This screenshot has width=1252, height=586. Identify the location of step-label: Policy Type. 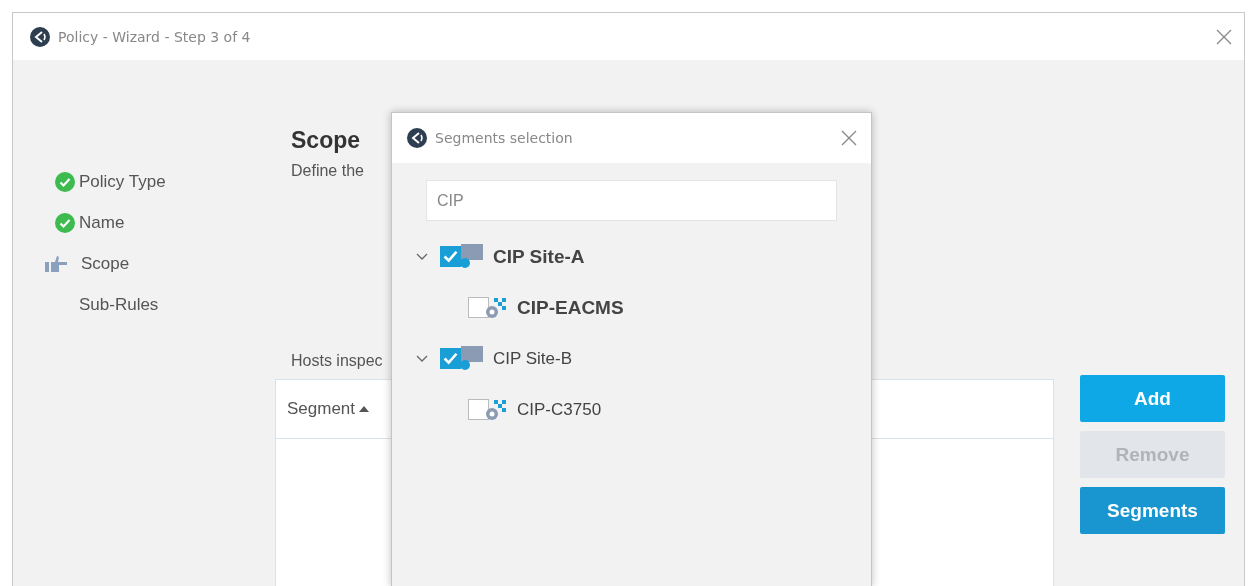
(122, 181).